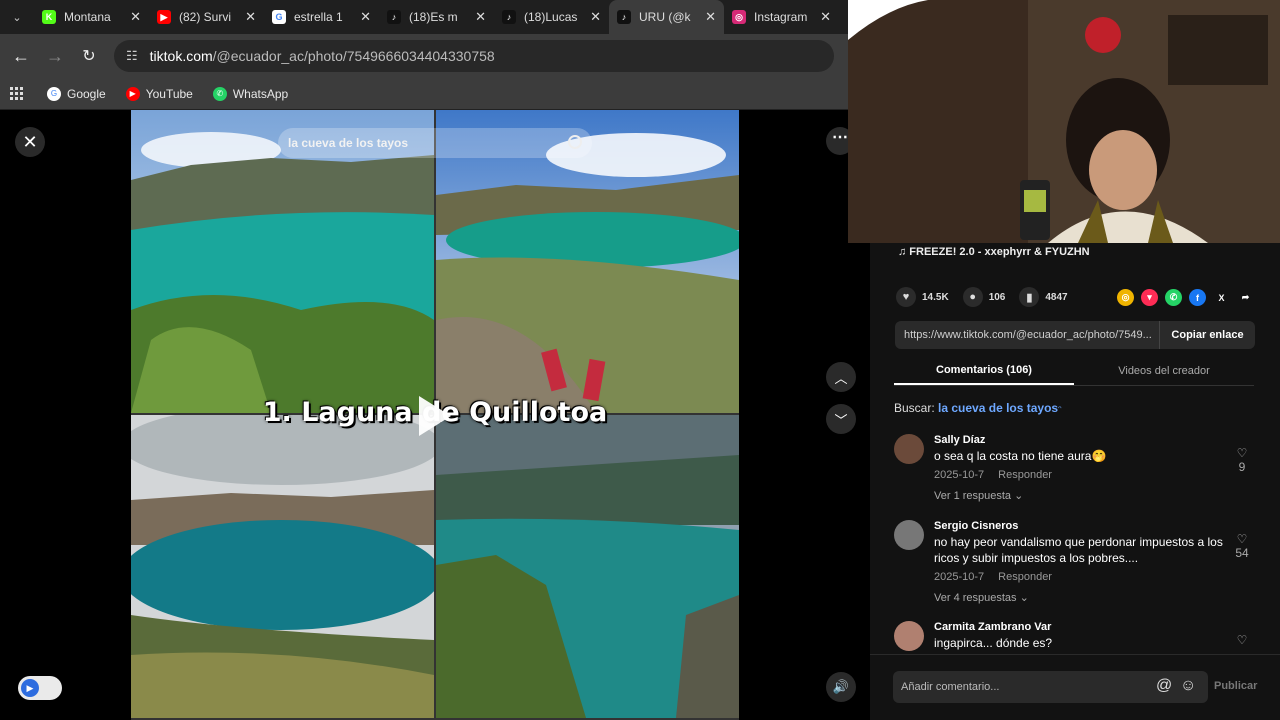  Describe the element at coordinates (89, 56) in the screenshot. I see `reload-icon: ↻` at that location.